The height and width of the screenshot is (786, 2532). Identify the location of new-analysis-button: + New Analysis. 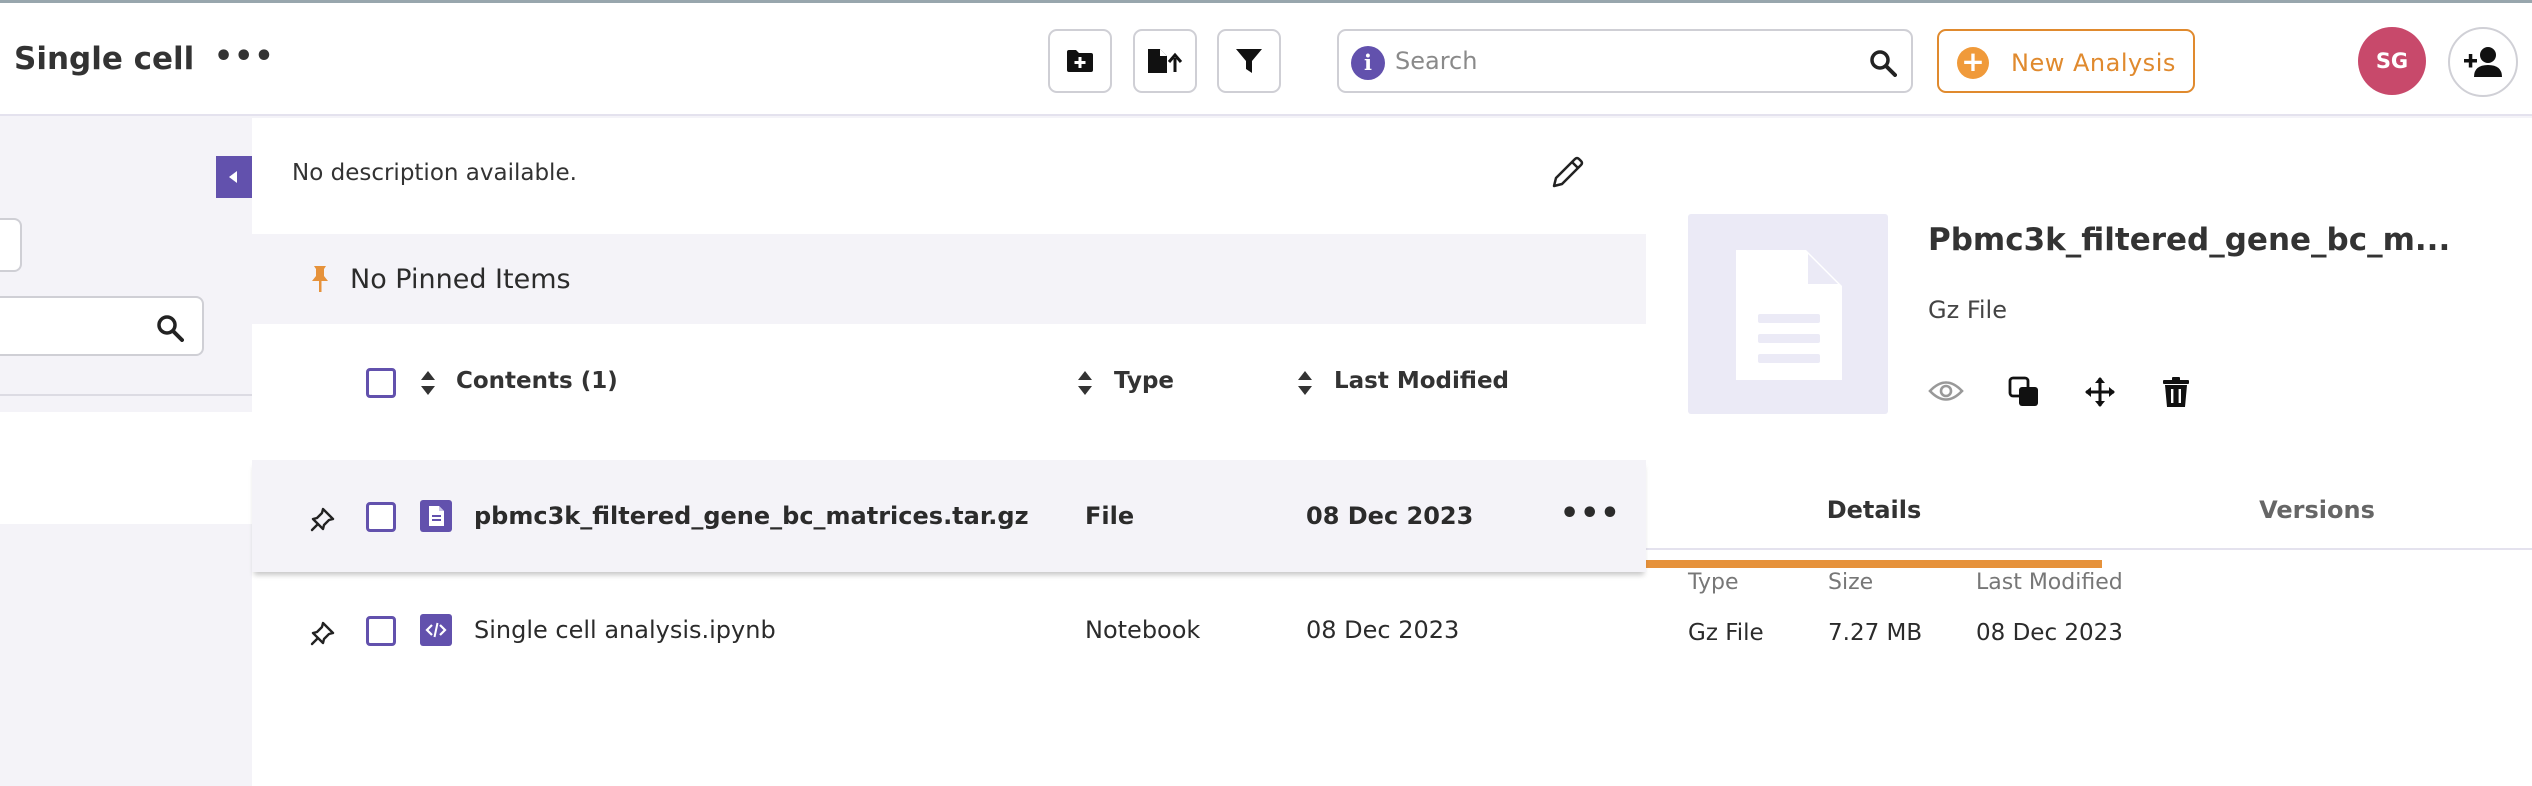
(2066, 61).